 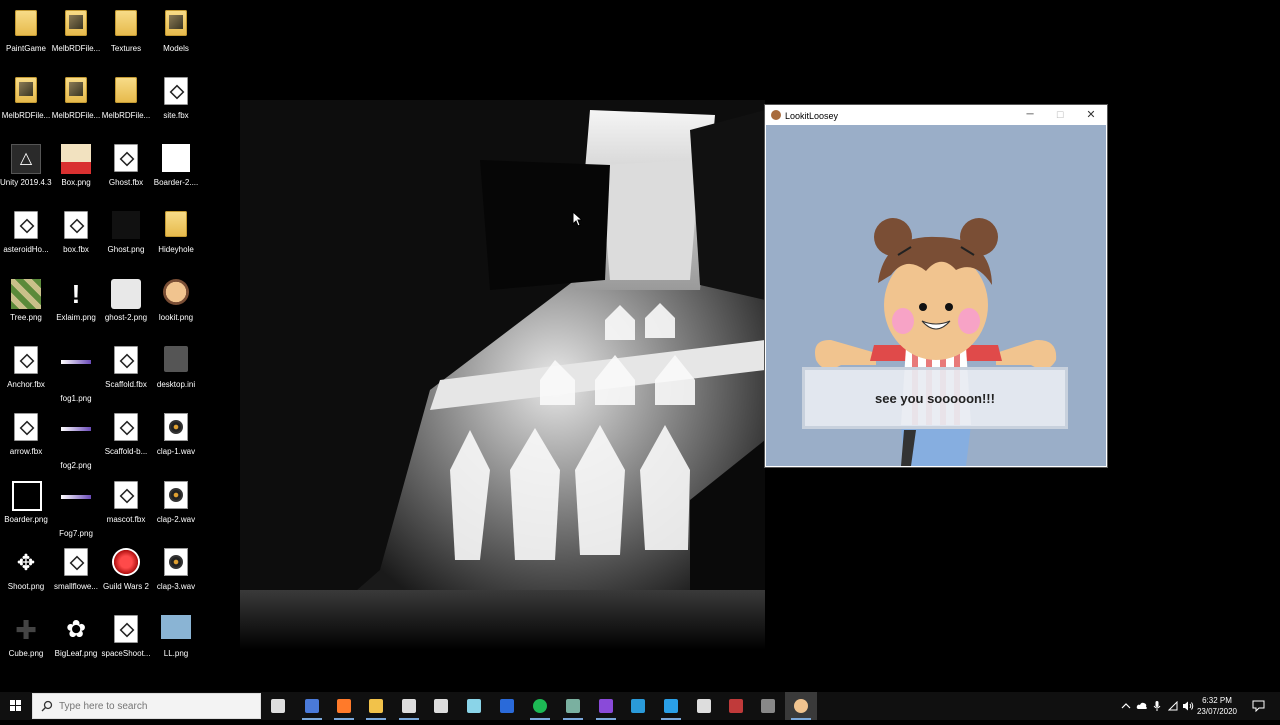 I want to click on desktop-icon-label: Anchor.fbx, so click(x=26, y=384).